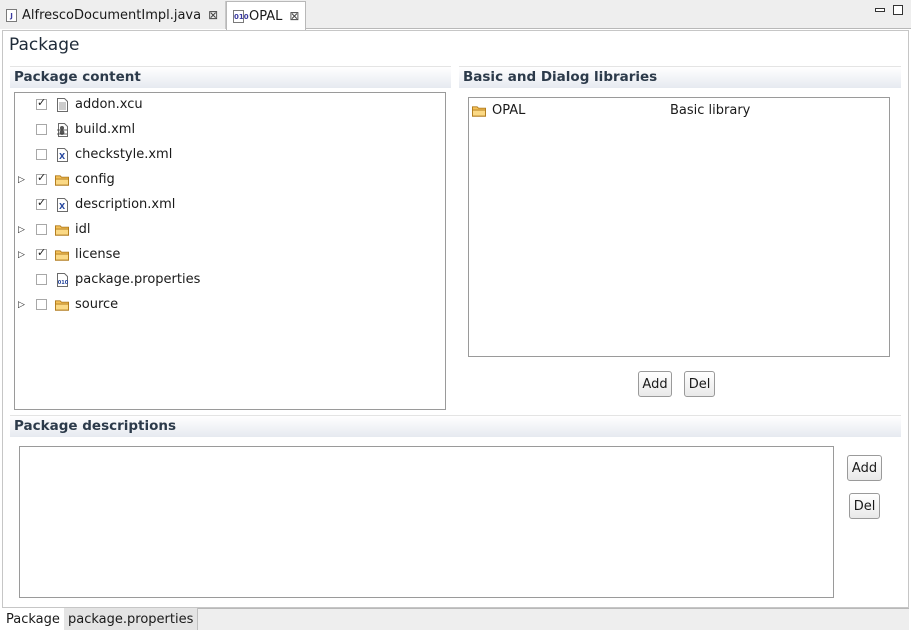  I want to click on editor-tab-java: J AlfrescoDocumentImpl.java ⊠, so click(113, 15).